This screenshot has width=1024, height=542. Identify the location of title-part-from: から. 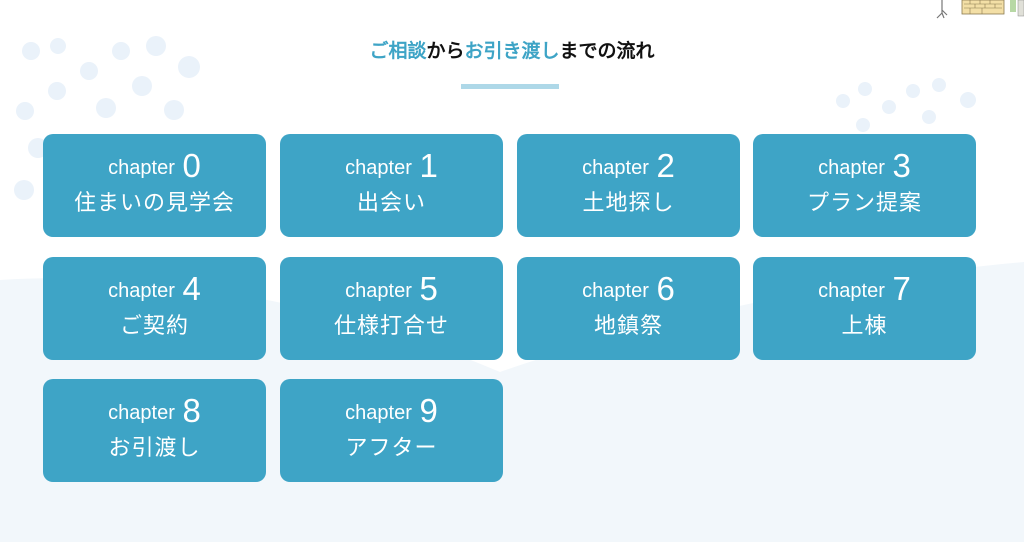
(445, 51).